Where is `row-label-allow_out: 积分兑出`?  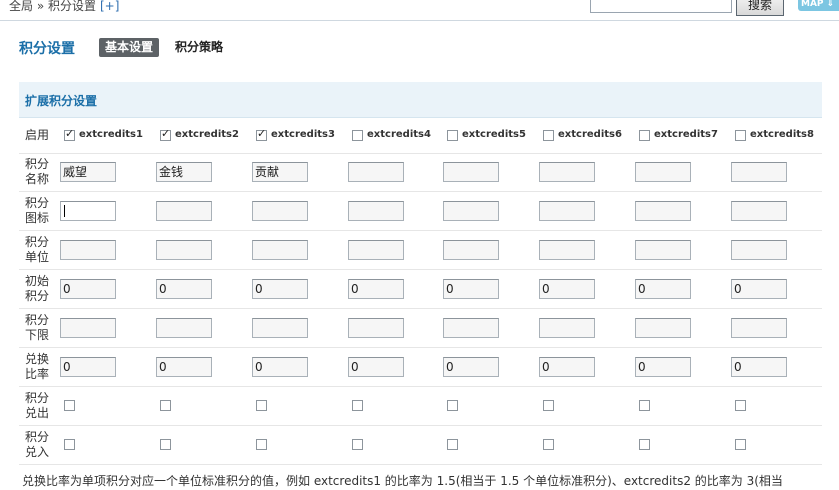 row-label-allow_out: 积分兑出 is located at coordinates (37, 405).